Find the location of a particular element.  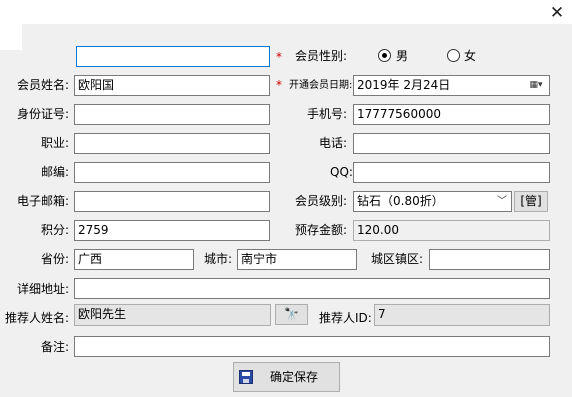

gender-female-radio is located at coordinates (453, 55).